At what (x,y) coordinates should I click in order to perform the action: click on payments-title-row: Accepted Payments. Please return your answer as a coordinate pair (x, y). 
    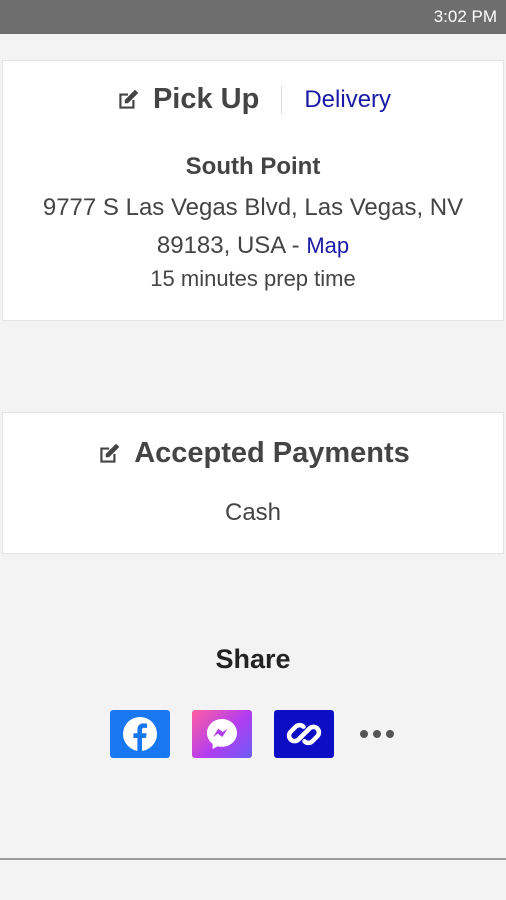
    Looking at the image, I should click on (253, 453).